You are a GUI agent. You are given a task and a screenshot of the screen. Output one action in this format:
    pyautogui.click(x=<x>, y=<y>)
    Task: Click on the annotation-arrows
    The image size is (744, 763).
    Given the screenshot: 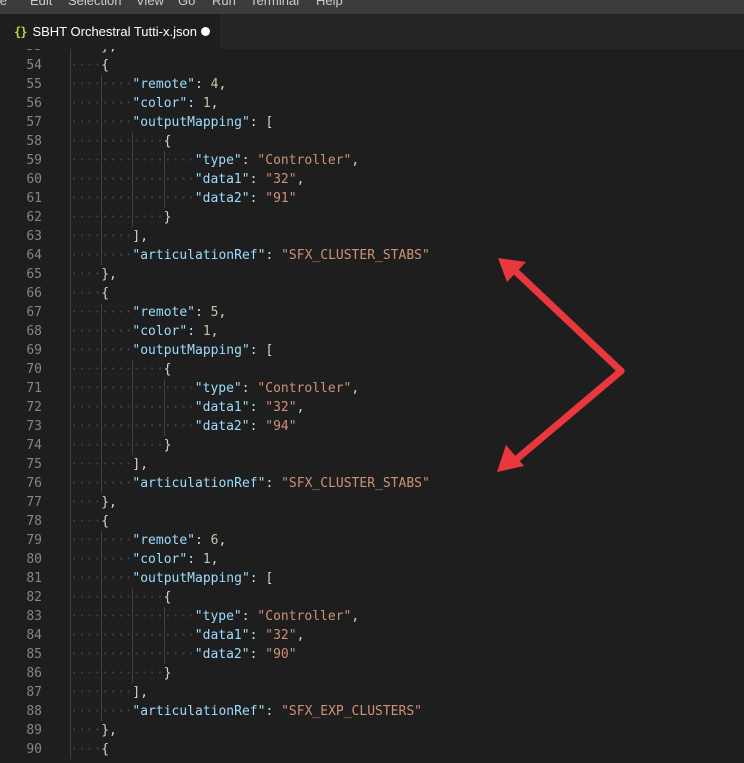 What is the action you would take?
    pyautogui.click(x=561, y=365)
    